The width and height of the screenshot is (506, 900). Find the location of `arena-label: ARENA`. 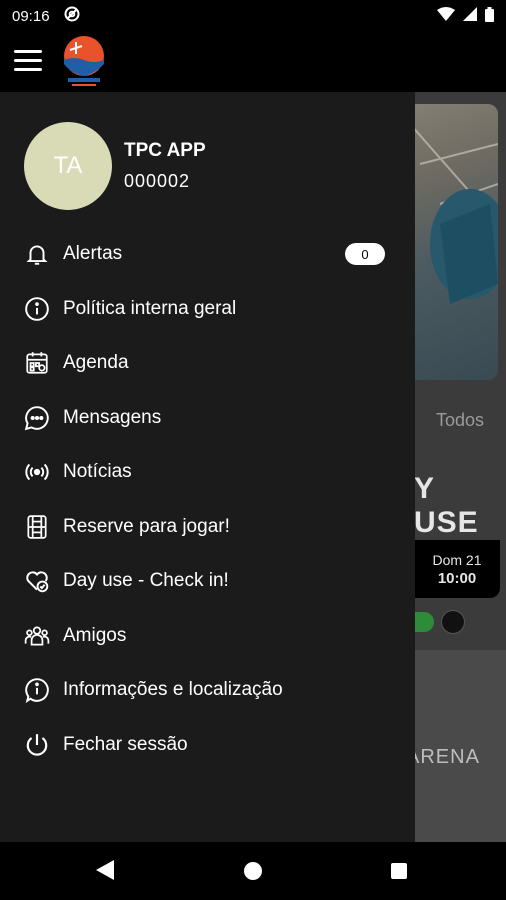

arena-label: ARENA is located at coordinates (443, 757).